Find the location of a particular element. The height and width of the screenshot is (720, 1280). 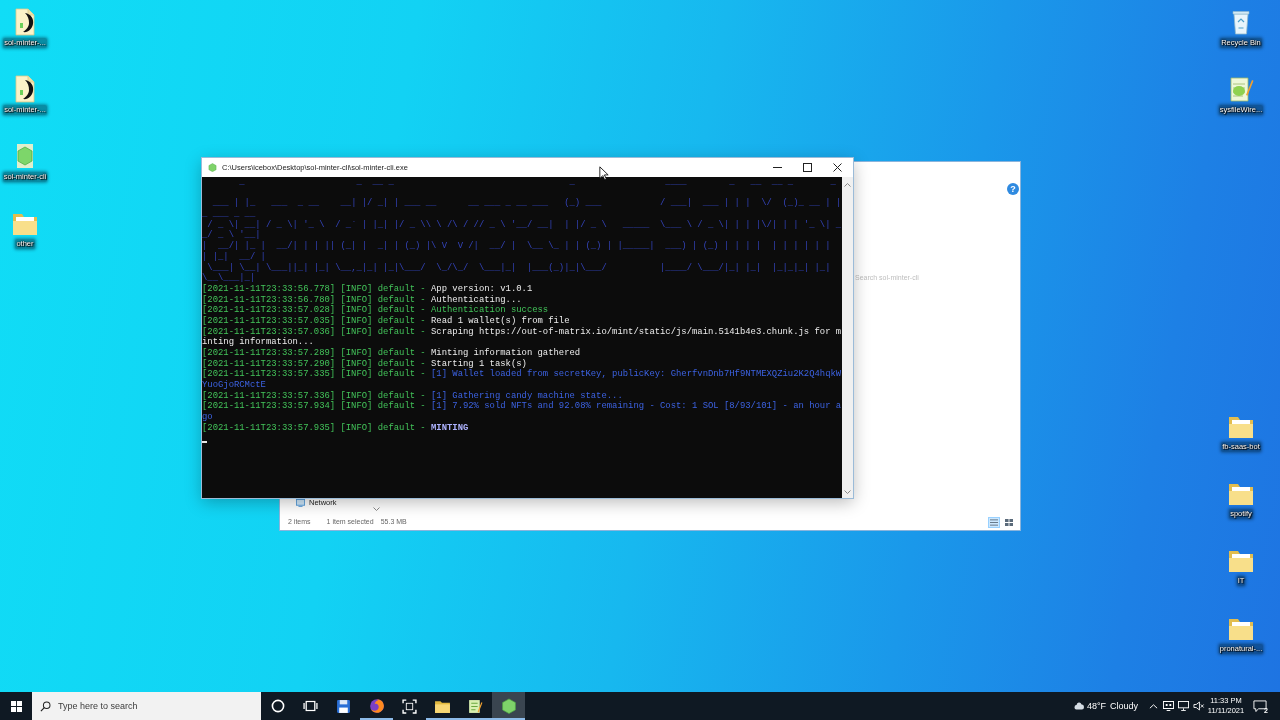

log-line: [2021-11-11T23:33:57.290] [INFO] default - Starting 1 task(s) is located at coordinates (365, 363).